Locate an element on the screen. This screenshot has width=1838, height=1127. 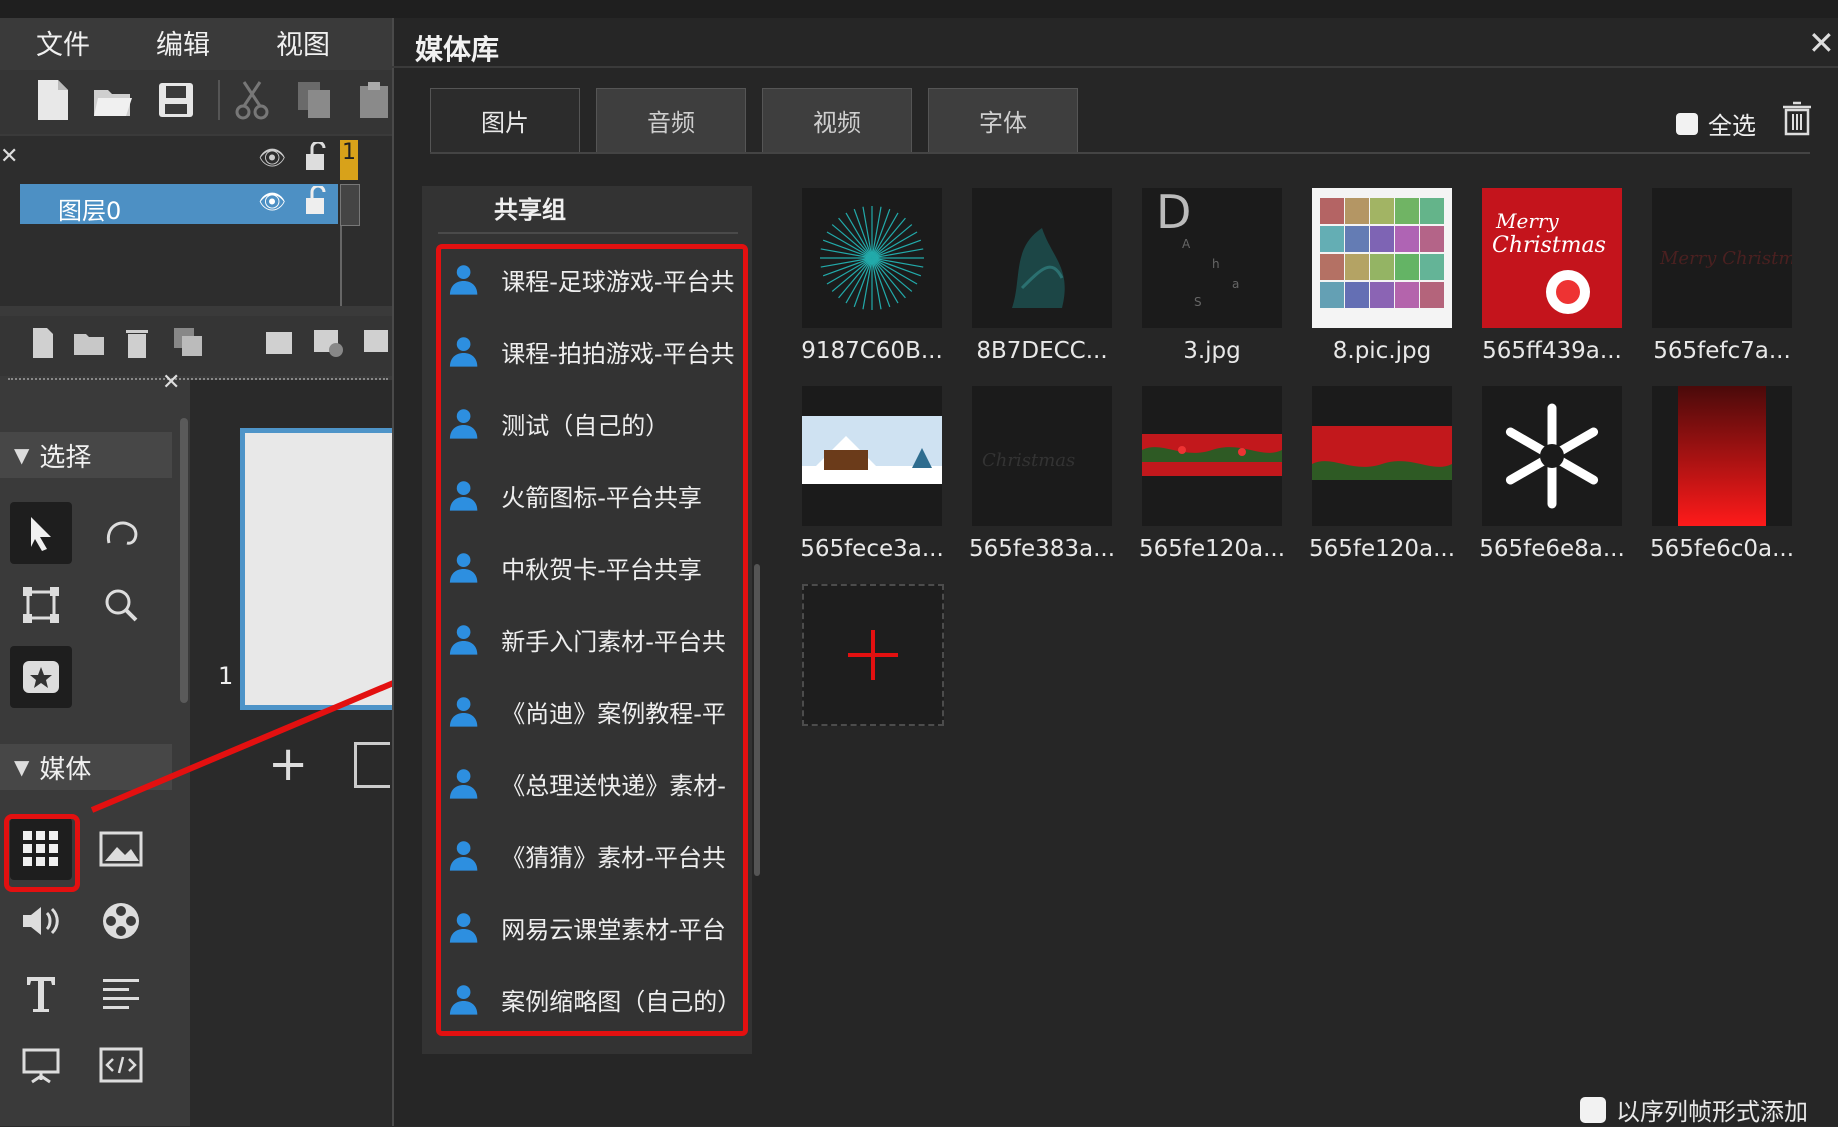
select-all-checkbox: 全选 is located at coordinates (1716, 123).